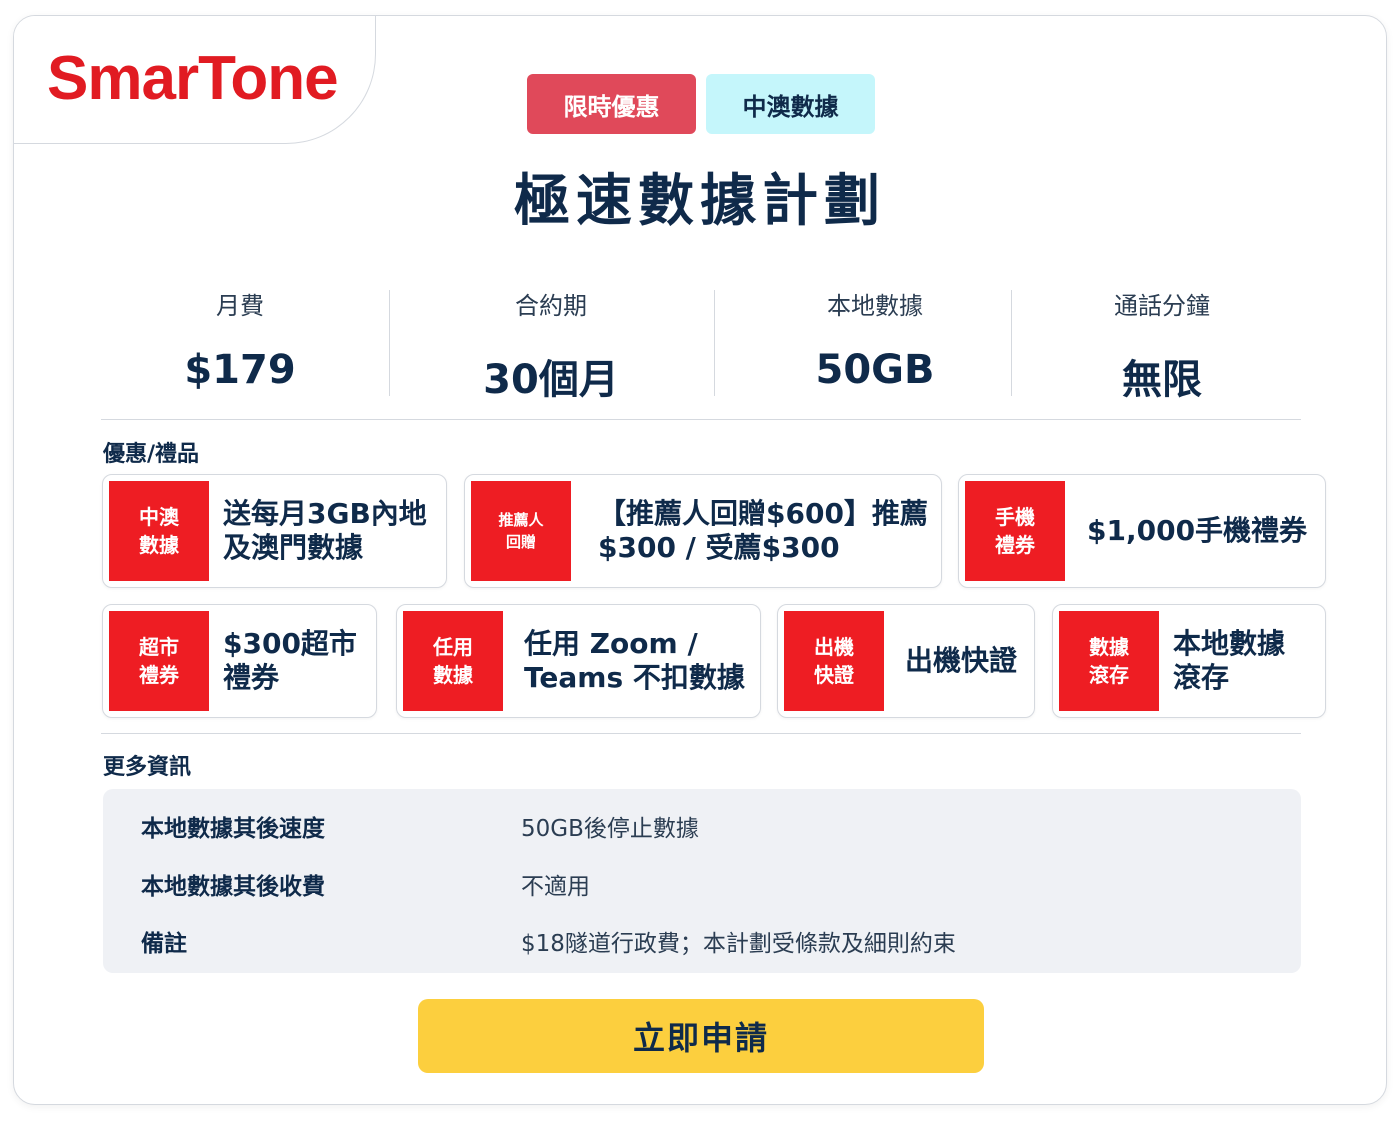 The image size is (1400, 1122). What do you see at coordinates (453, 661) in the screenshot?
I see `unlimited-data-icon: 任用 數據` at bounding box center [453, 661].